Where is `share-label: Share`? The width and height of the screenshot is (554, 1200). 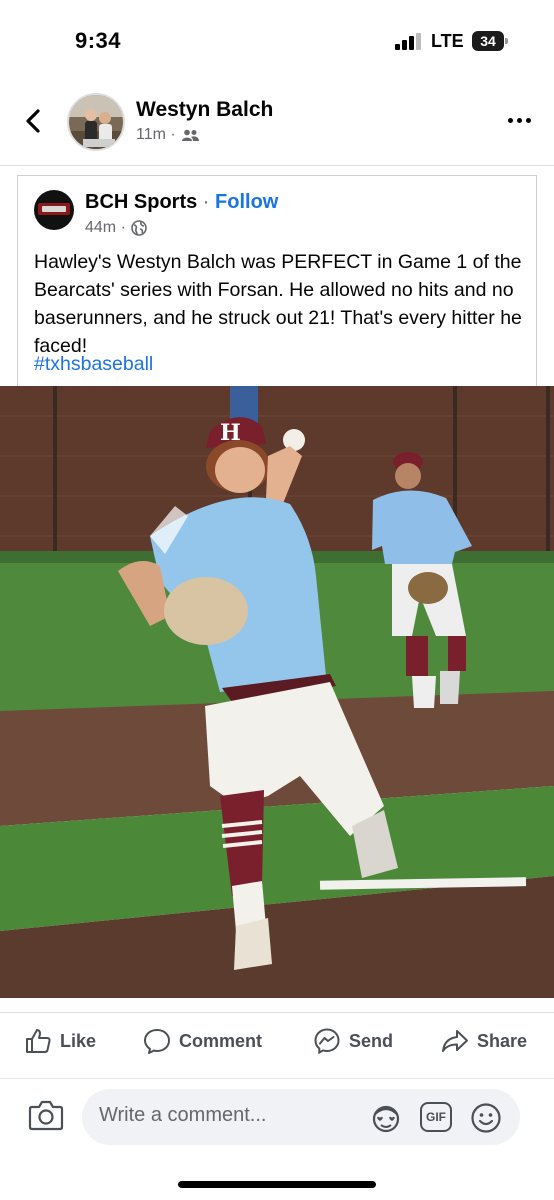 share-label: Share is located at coordinates (502, 1040).